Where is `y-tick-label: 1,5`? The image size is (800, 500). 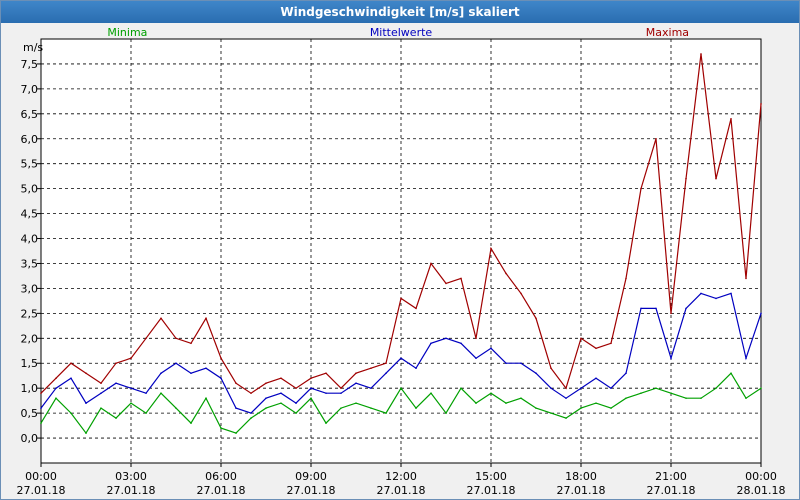
y-tick-label: 1,5 is located at coordinates (30, 363).